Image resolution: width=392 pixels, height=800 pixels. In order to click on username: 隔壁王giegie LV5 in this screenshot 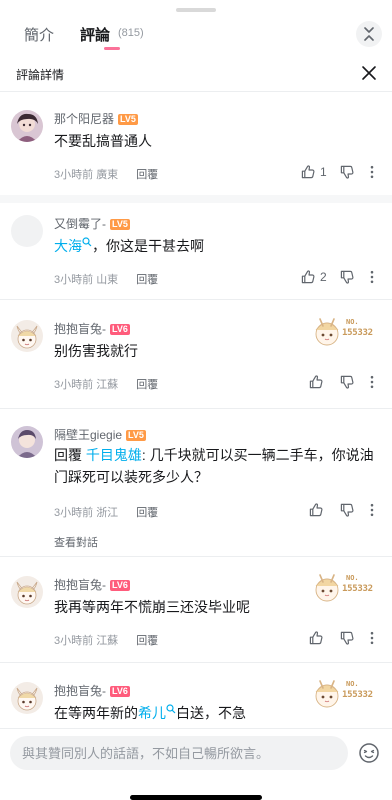, I will do `click(100, 434)`.